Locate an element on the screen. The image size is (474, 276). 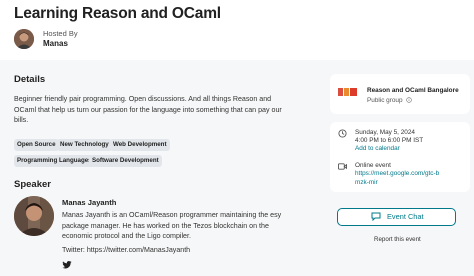
speaker-heading: Speaker is located at coordinates (32, 184).